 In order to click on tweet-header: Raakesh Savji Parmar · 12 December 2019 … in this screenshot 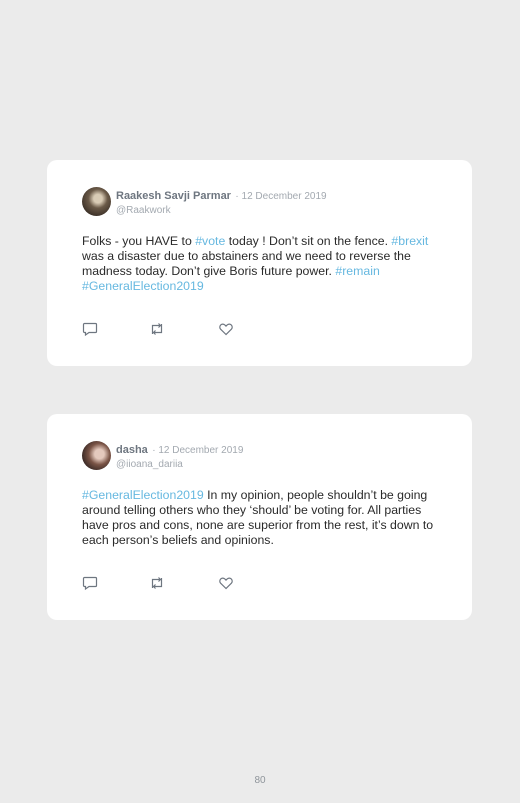, I will do `click(221, 202)`.